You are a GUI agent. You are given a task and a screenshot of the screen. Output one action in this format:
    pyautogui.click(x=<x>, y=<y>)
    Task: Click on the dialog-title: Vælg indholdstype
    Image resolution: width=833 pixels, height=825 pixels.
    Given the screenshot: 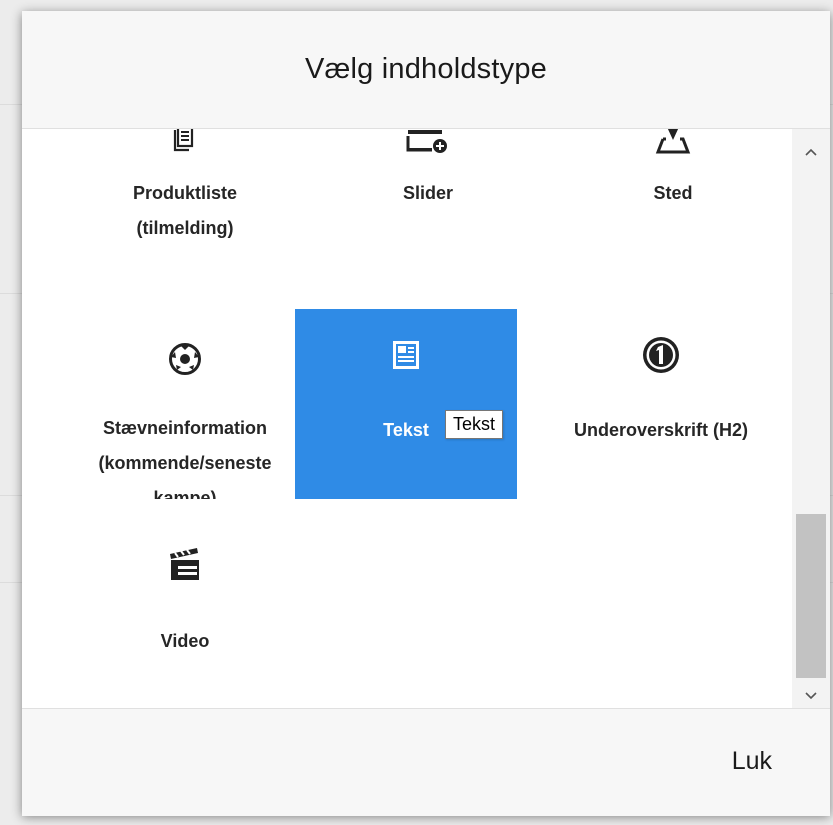 What is the action you would take?
    pyautogui.click(x=426, y=69)
    